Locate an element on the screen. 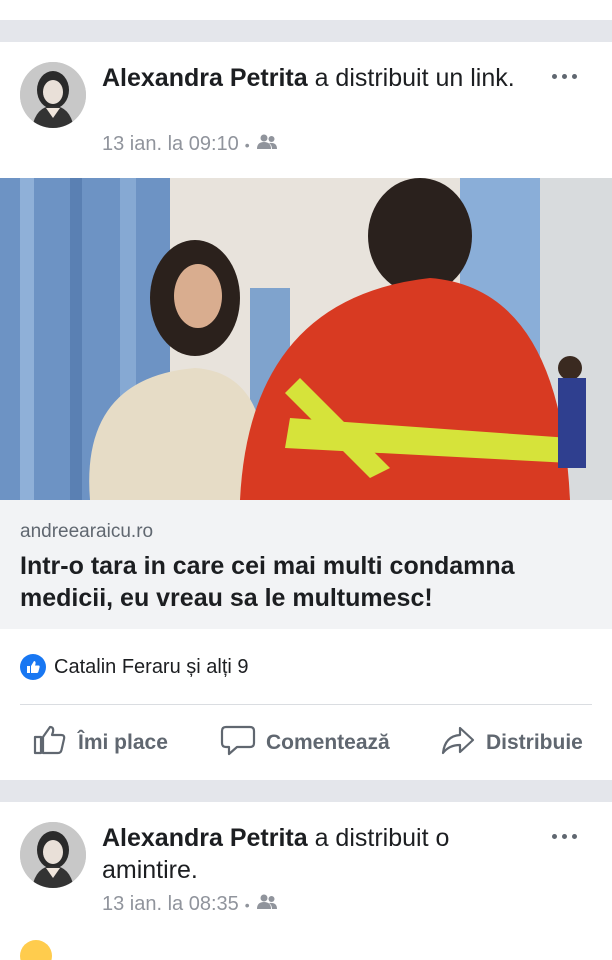  post-timestamp: 13 ian. la 08:35 is located at coordinates (170, 904).